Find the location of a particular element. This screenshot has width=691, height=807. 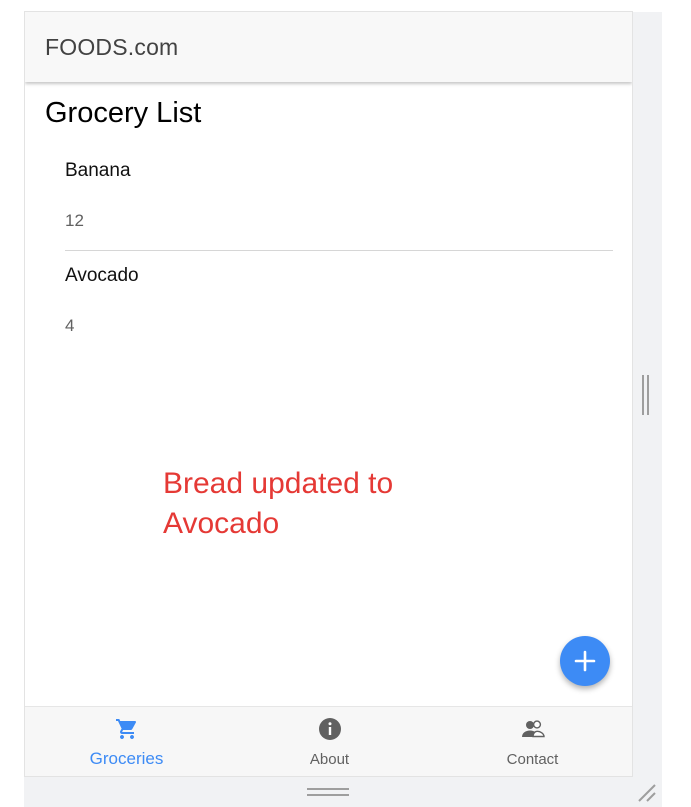

add-item-button is located at coordinates (585, 661).